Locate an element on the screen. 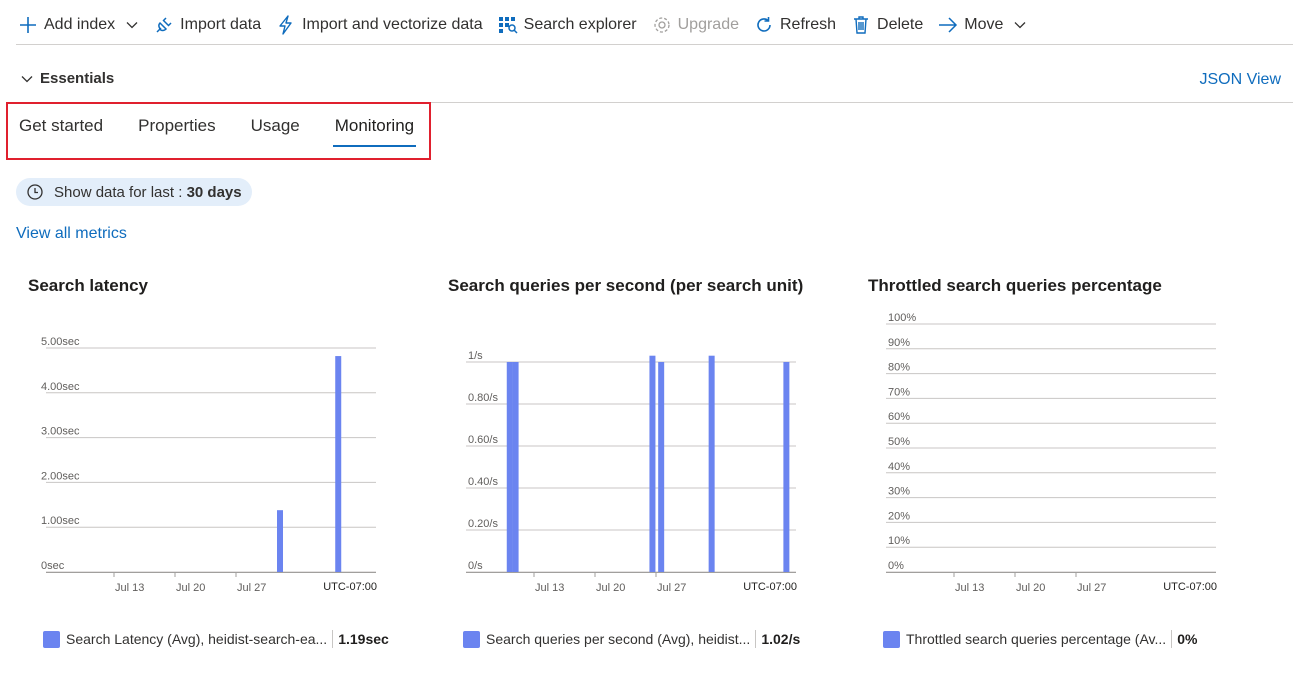 The width and height of the screenshot is (1306, 676). y-tick-label: 90% is located at coordinates (899, 343).